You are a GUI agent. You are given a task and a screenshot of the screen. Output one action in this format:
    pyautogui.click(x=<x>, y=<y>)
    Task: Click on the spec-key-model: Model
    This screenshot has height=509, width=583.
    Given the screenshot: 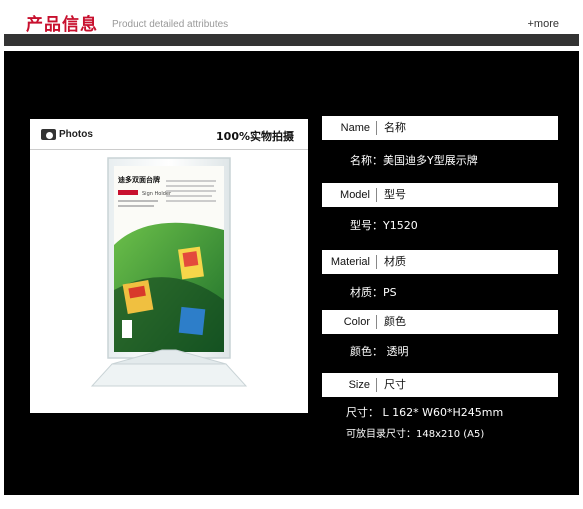 What is the action you would take?
    pyautogui.click(x=355, y=195)
    